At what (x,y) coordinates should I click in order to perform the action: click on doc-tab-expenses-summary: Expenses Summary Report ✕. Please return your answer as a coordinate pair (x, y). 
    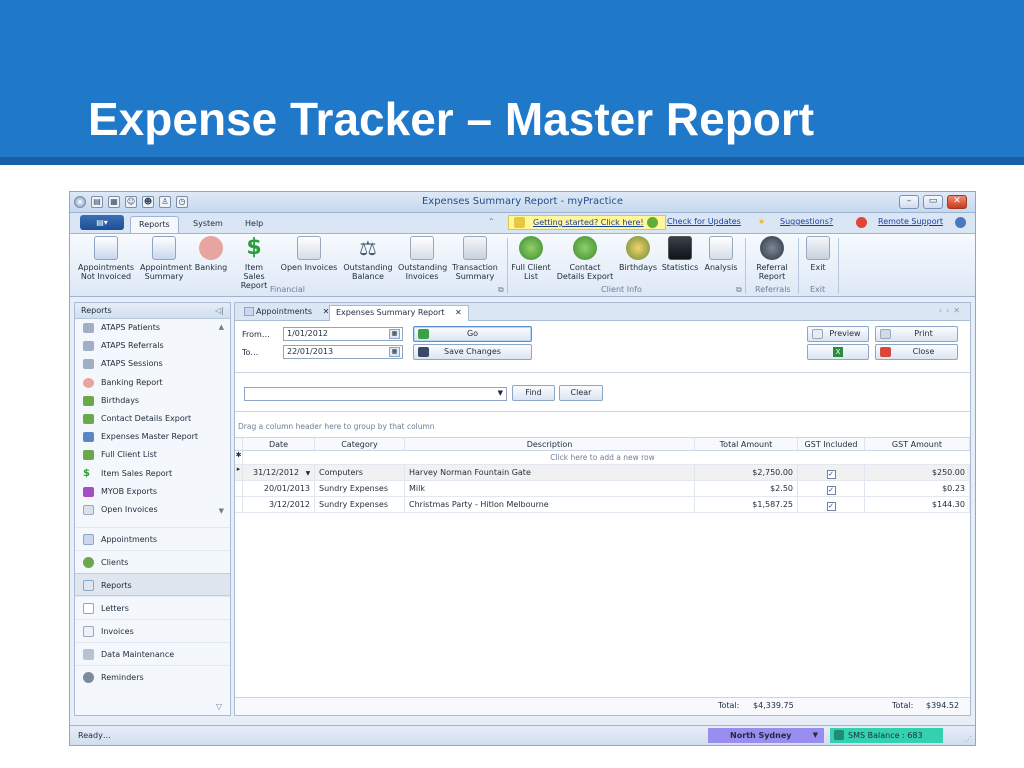
    Looking at the image, I should click on (399, 313).